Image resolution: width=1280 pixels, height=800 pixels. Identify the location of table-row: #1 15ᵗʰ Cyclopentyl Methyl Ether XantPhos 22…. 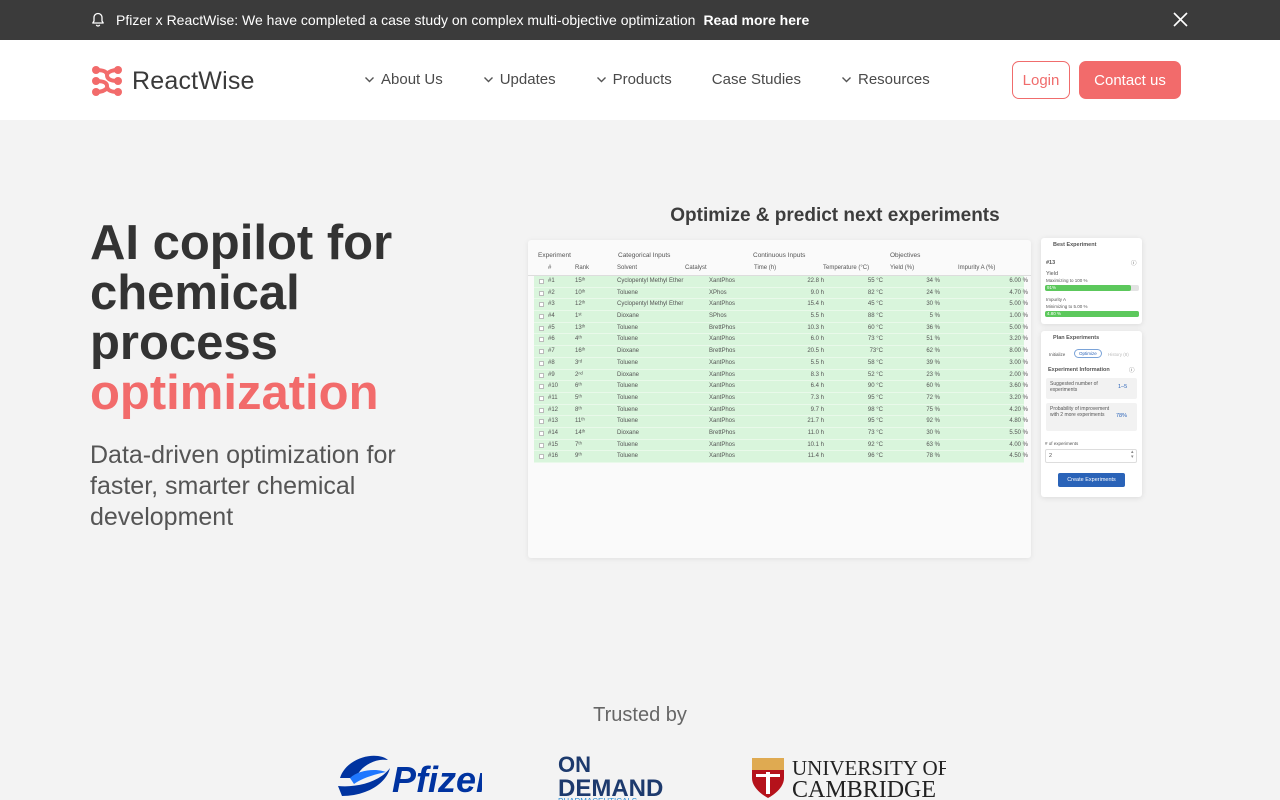
(781, 282).